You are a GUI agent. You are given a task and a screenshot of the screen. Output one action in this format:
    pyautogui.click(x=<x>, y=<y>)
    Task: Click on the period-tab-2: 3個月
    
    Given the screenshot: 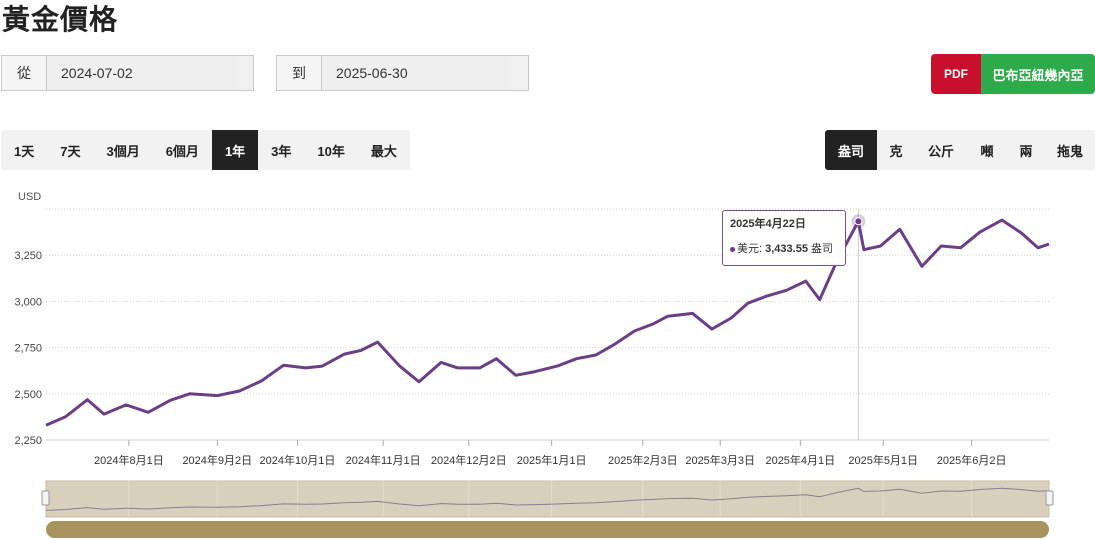 What is the action you would take?
    pyautogui.click(x=122, y=150)
    